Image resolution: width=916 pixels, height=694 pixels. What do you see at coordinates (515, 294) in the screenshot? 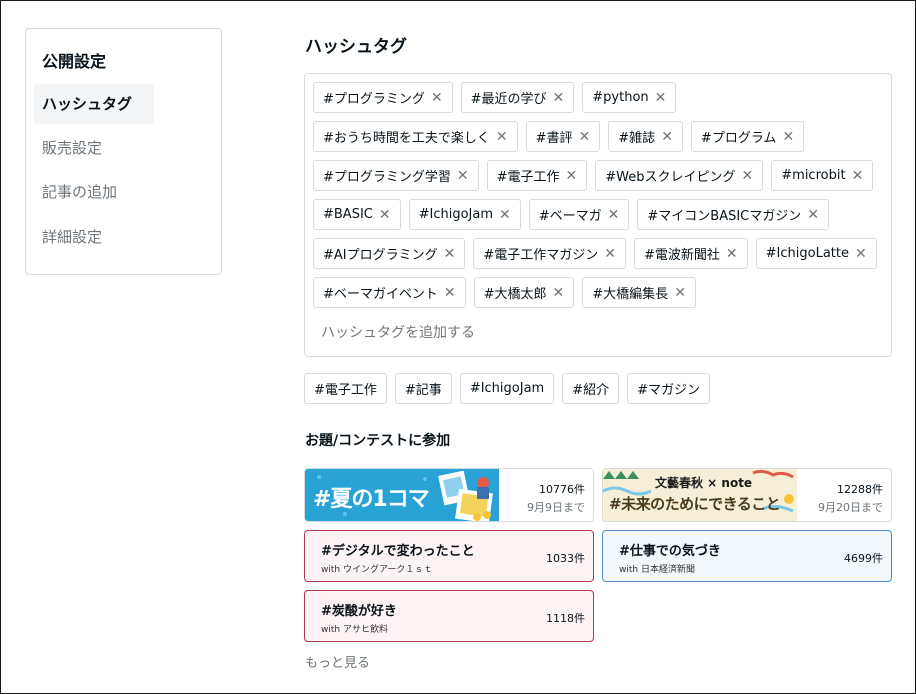
I see `hashtag-chip-label: #大橋太郎` at bounding box center [515, 294].